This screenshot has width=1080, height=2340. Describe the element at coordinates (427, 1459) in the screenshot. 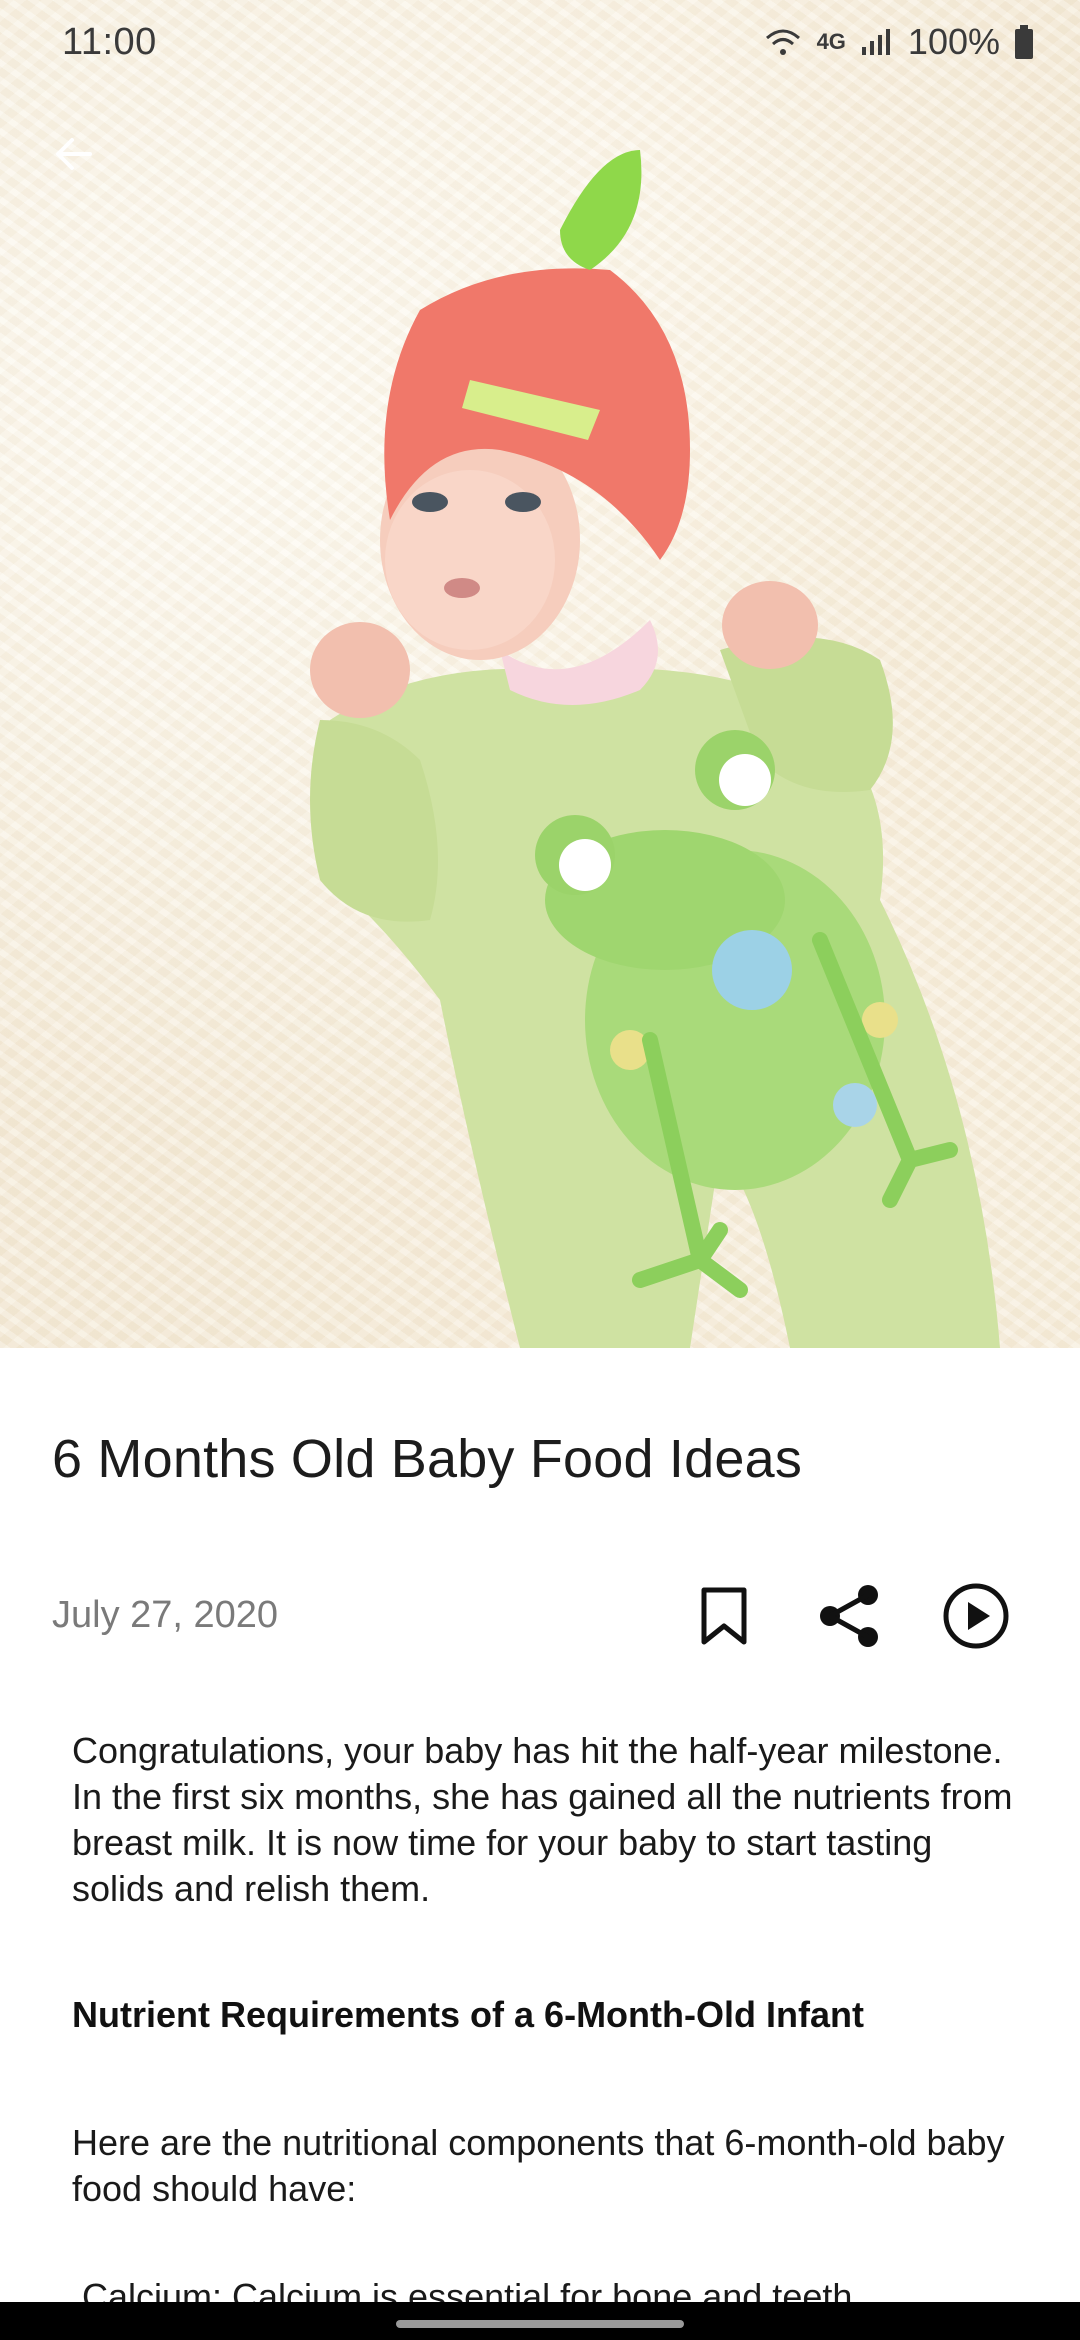

I see `article-title: 6 Months Old Baby Food Ideas` at that location.